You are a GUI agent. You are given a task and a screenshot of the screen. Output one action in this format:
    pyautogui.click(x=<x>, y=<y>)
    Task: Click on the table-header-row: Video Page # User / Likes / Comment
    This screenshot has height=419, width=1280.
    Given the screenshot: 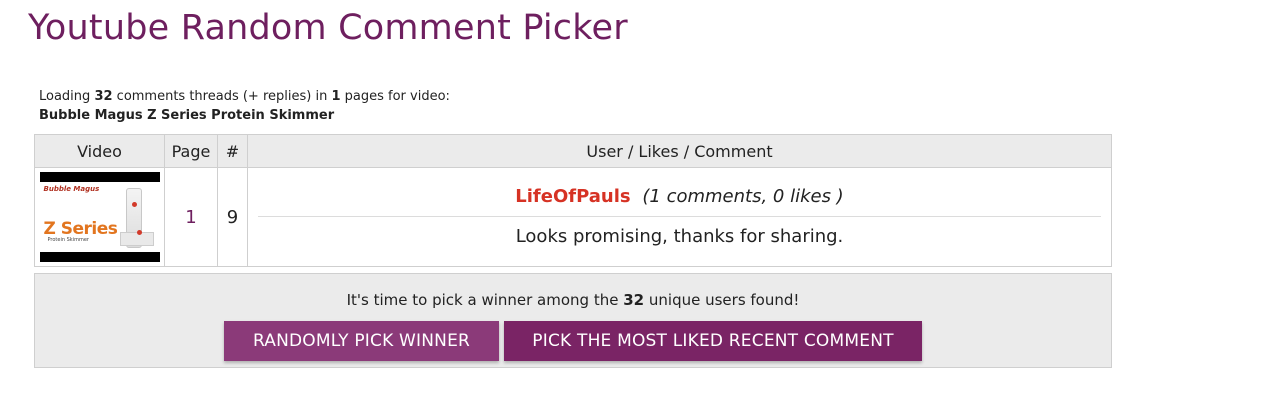 What is the action you would take?
    pyautogui.click(x=573, y=151)
    